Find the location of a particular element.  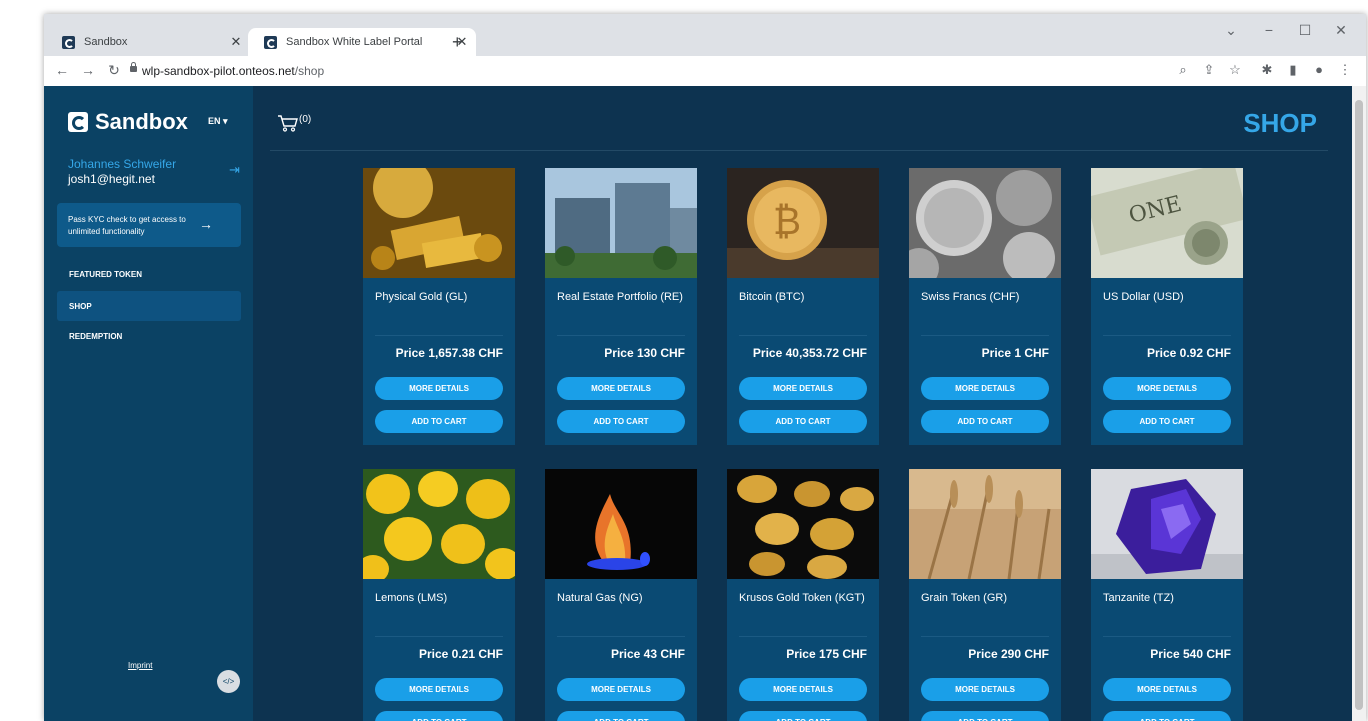

swiss-coins-image is located at coordinates (980, 228).